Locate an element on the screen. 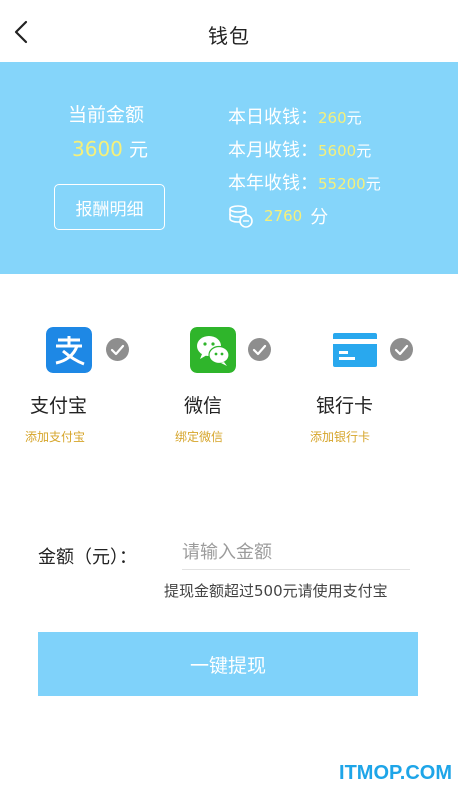 This screenshot has width=458, height=800. points-unit: 分 is located at coordinates (319, 217).